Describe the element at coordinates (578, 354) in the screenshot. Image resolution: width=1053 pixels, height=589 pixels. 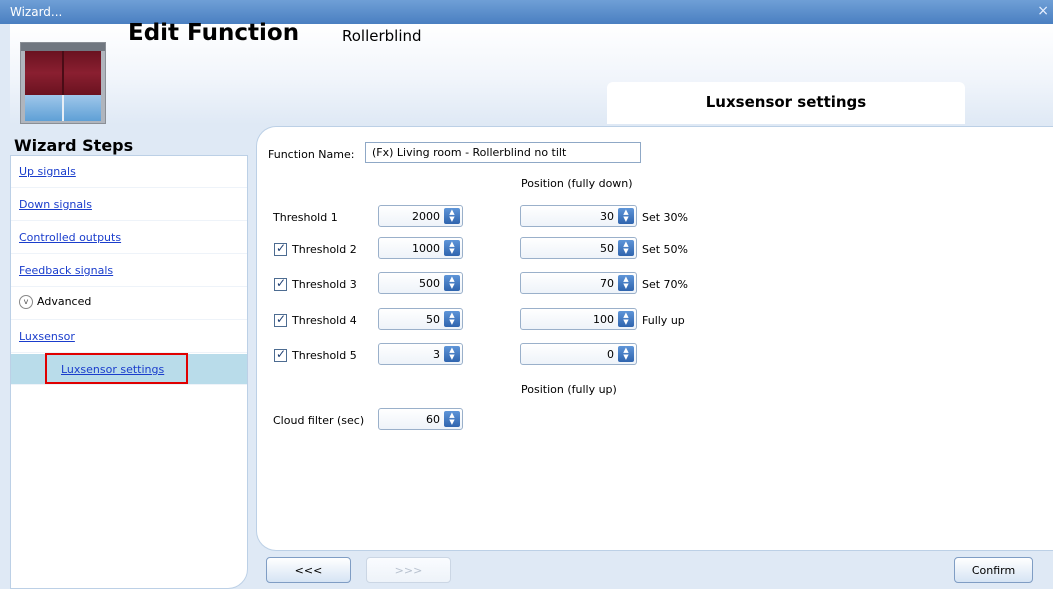
I see `position-5-stepper: 0 ▲ ▼` at that location.